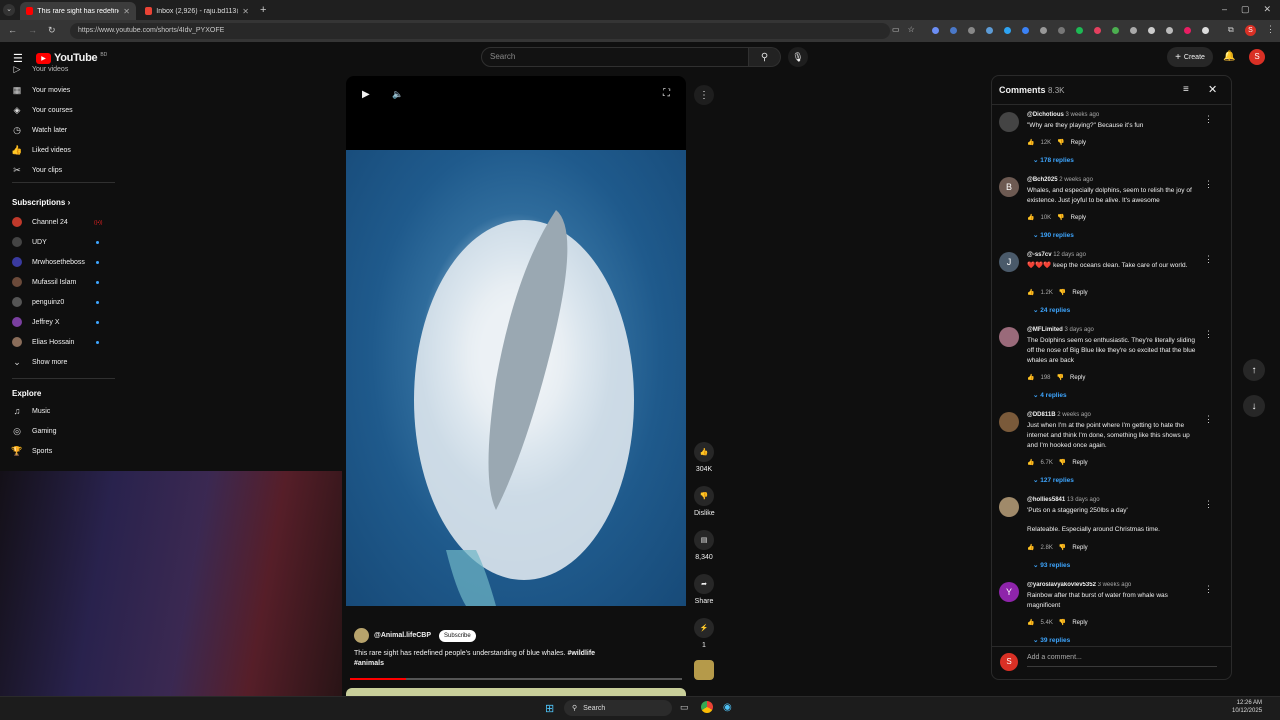 The width and height of the screenshot is (1280, 720). What do you see at coordinates (57, 431) in the screenshot?
I see `sidebar-item-gaming: ◎ Gaming` at bounding box center [57, 431].